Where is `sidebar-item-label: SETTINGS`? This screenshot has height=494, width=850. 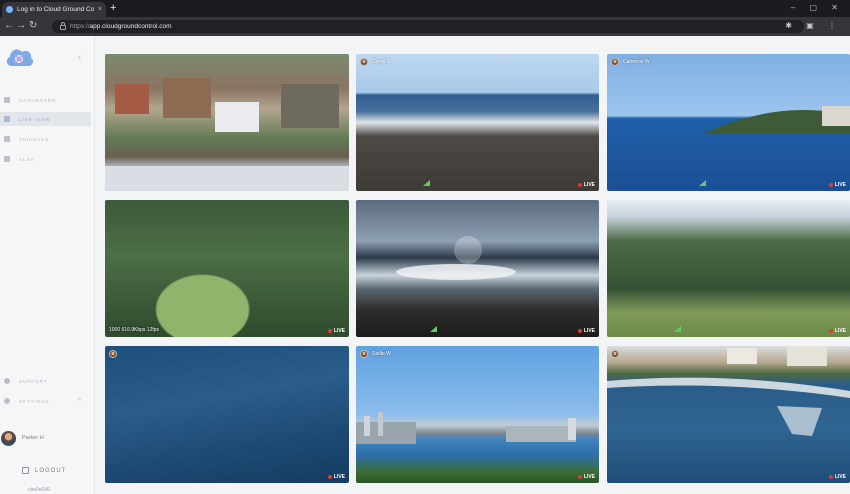
sidebar-item-label: SETTINGS is located at coordinates (34, 401).